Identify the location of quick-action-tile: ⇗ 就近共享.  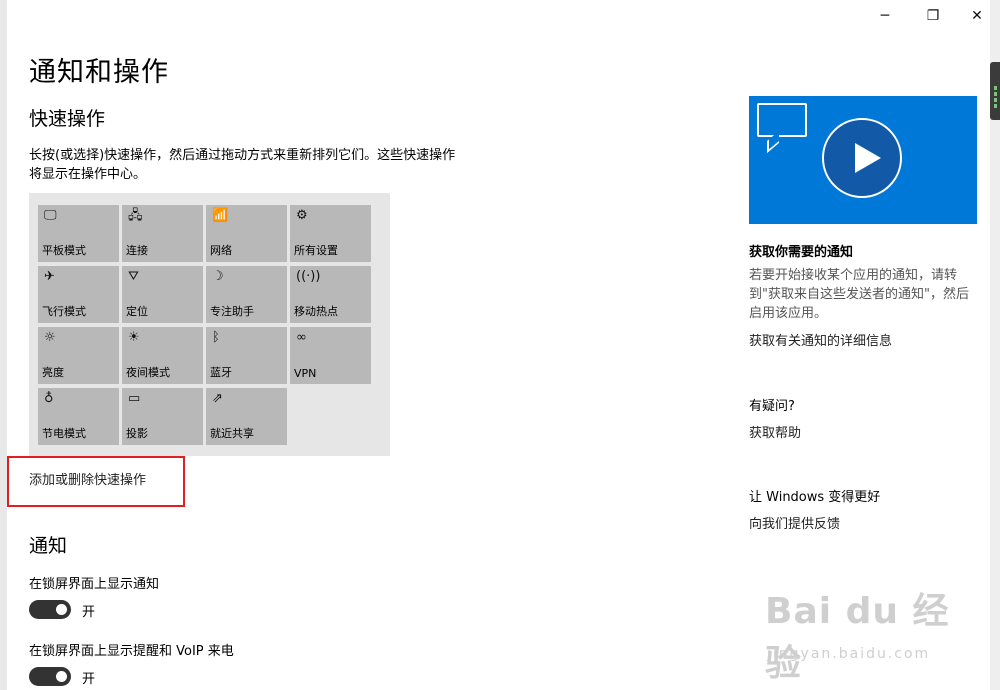
(246, 416).